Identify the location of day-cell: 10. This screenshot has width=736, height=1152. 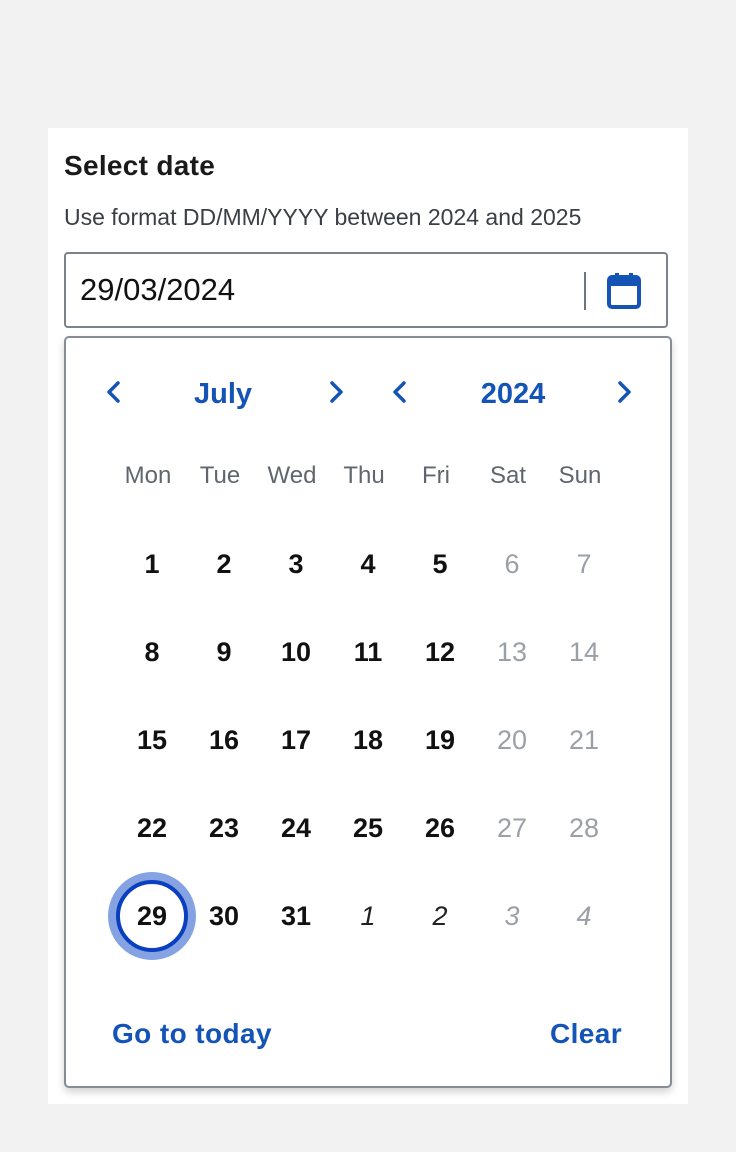
(296, 652).